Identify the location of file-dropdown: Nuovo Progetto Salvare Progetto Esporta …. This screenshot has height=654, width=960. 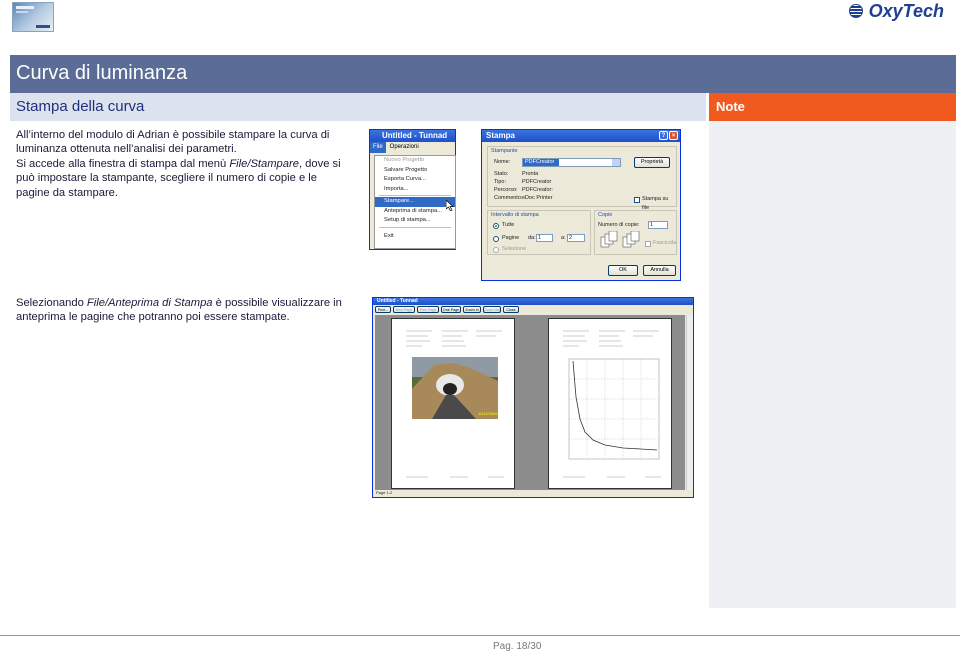
(415, 202).